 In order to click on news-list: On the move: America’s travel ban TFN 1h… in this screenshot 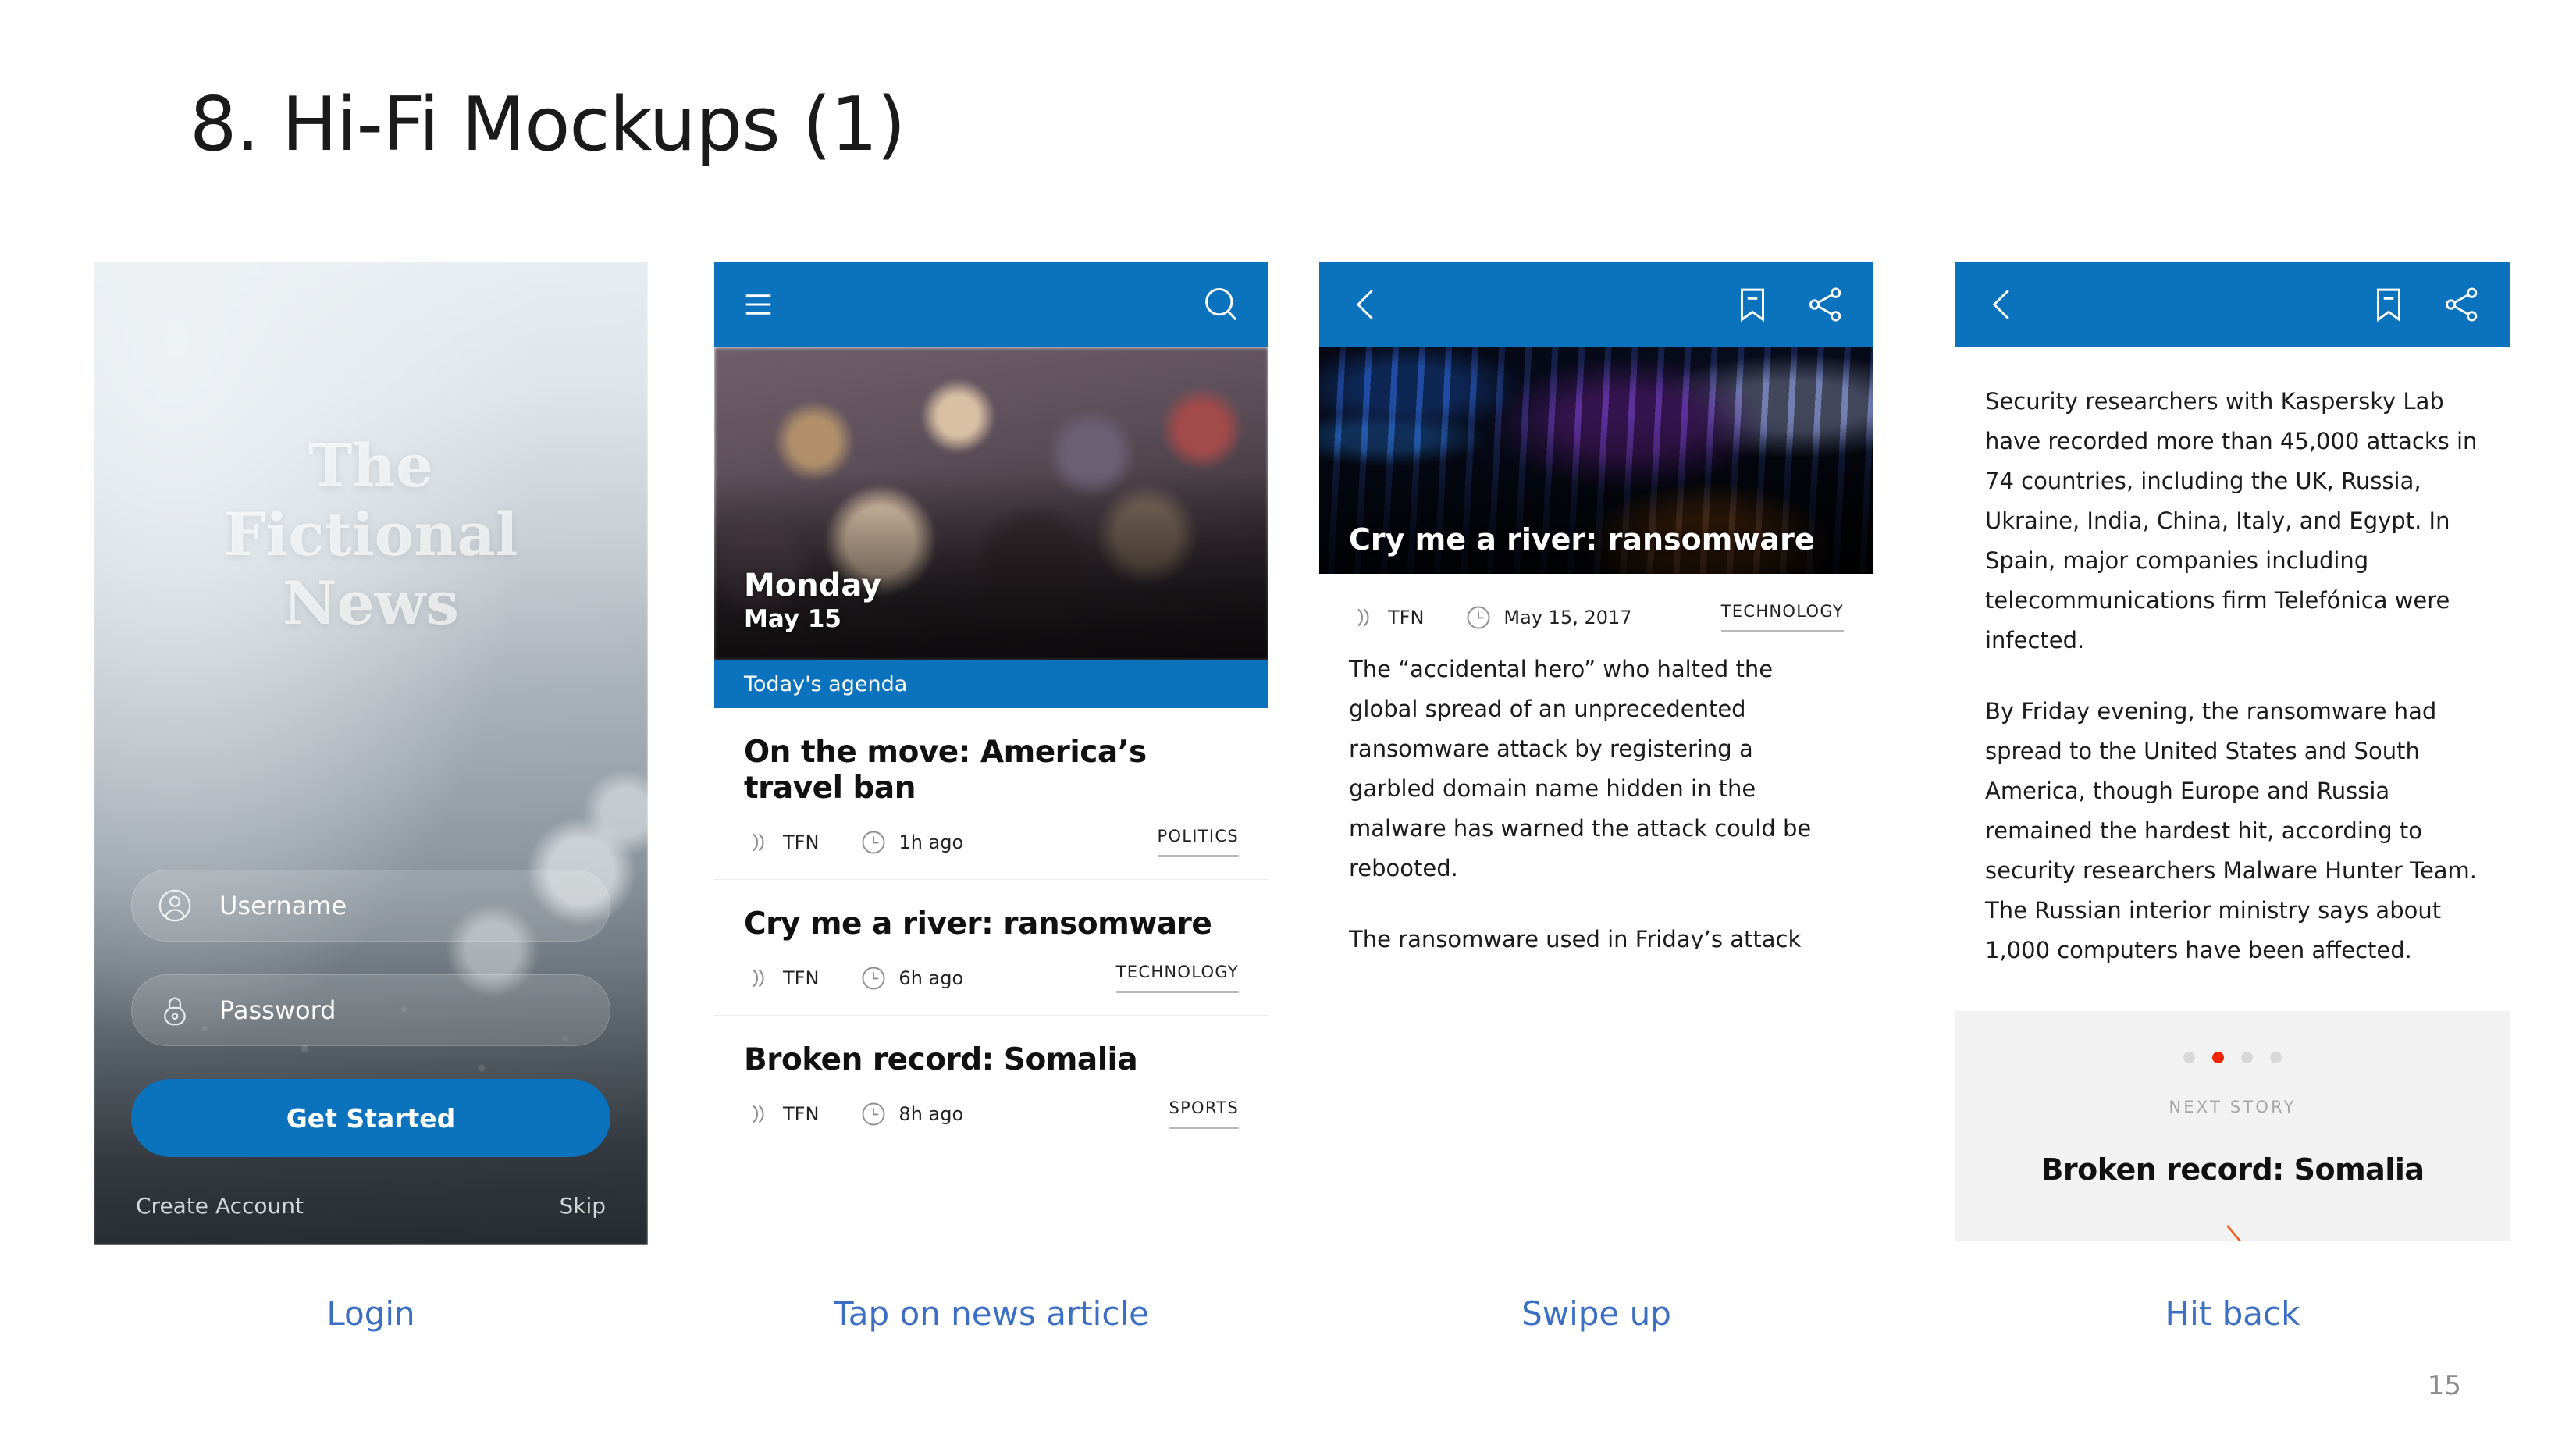, I will do `click(991, 930)`.